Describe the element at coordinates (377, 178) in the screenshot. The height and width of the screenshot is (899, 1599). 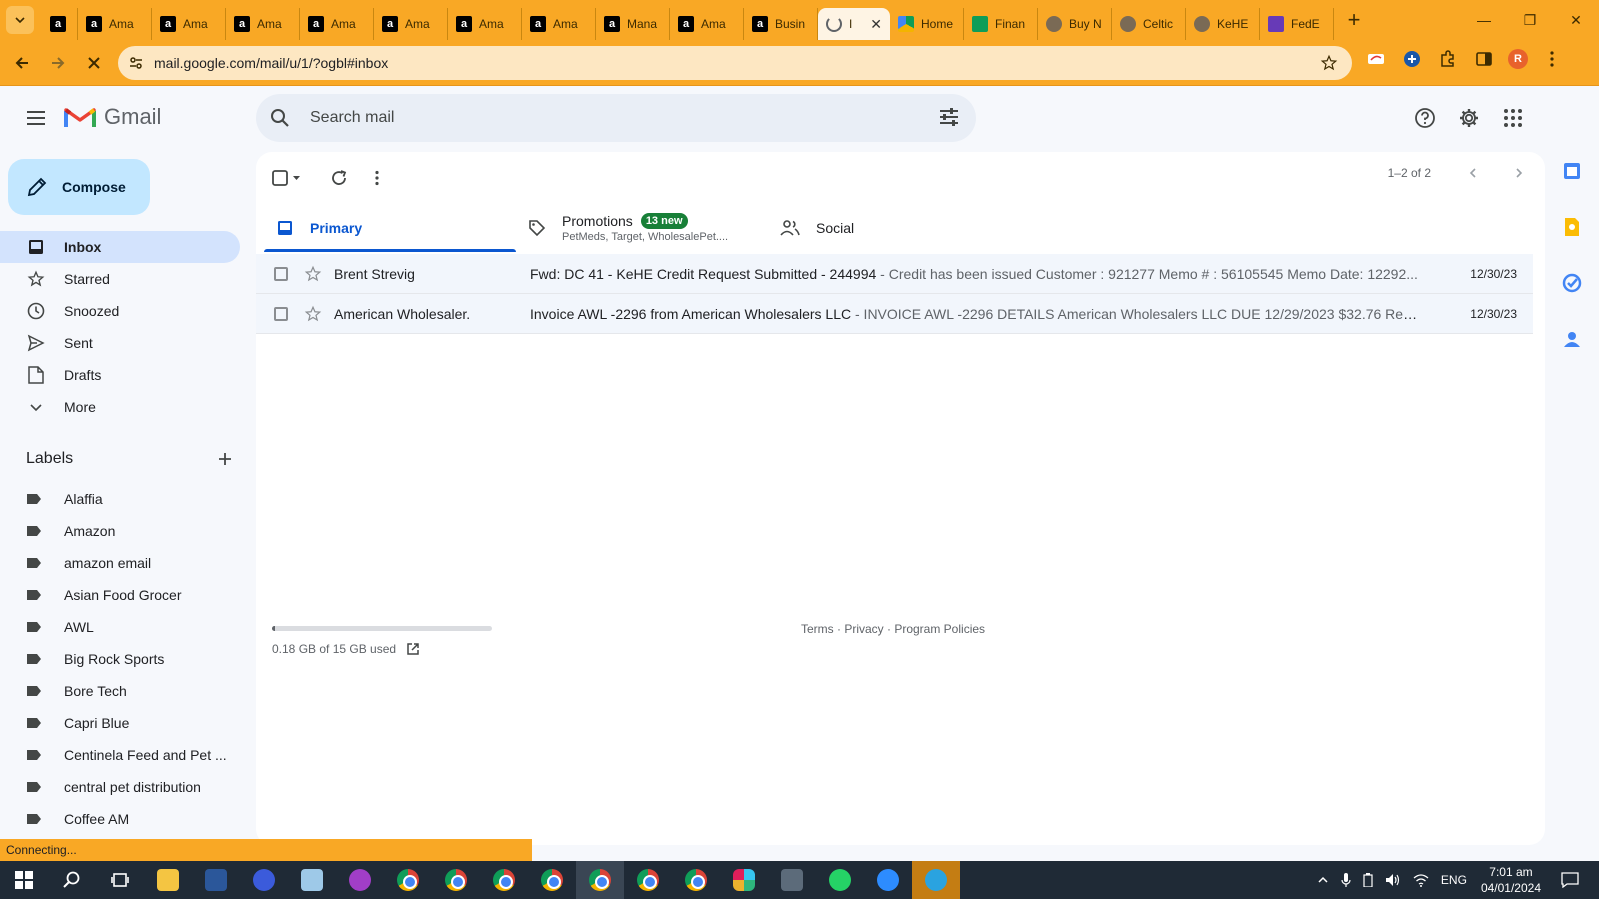
I see `more-actions-button` at that location.